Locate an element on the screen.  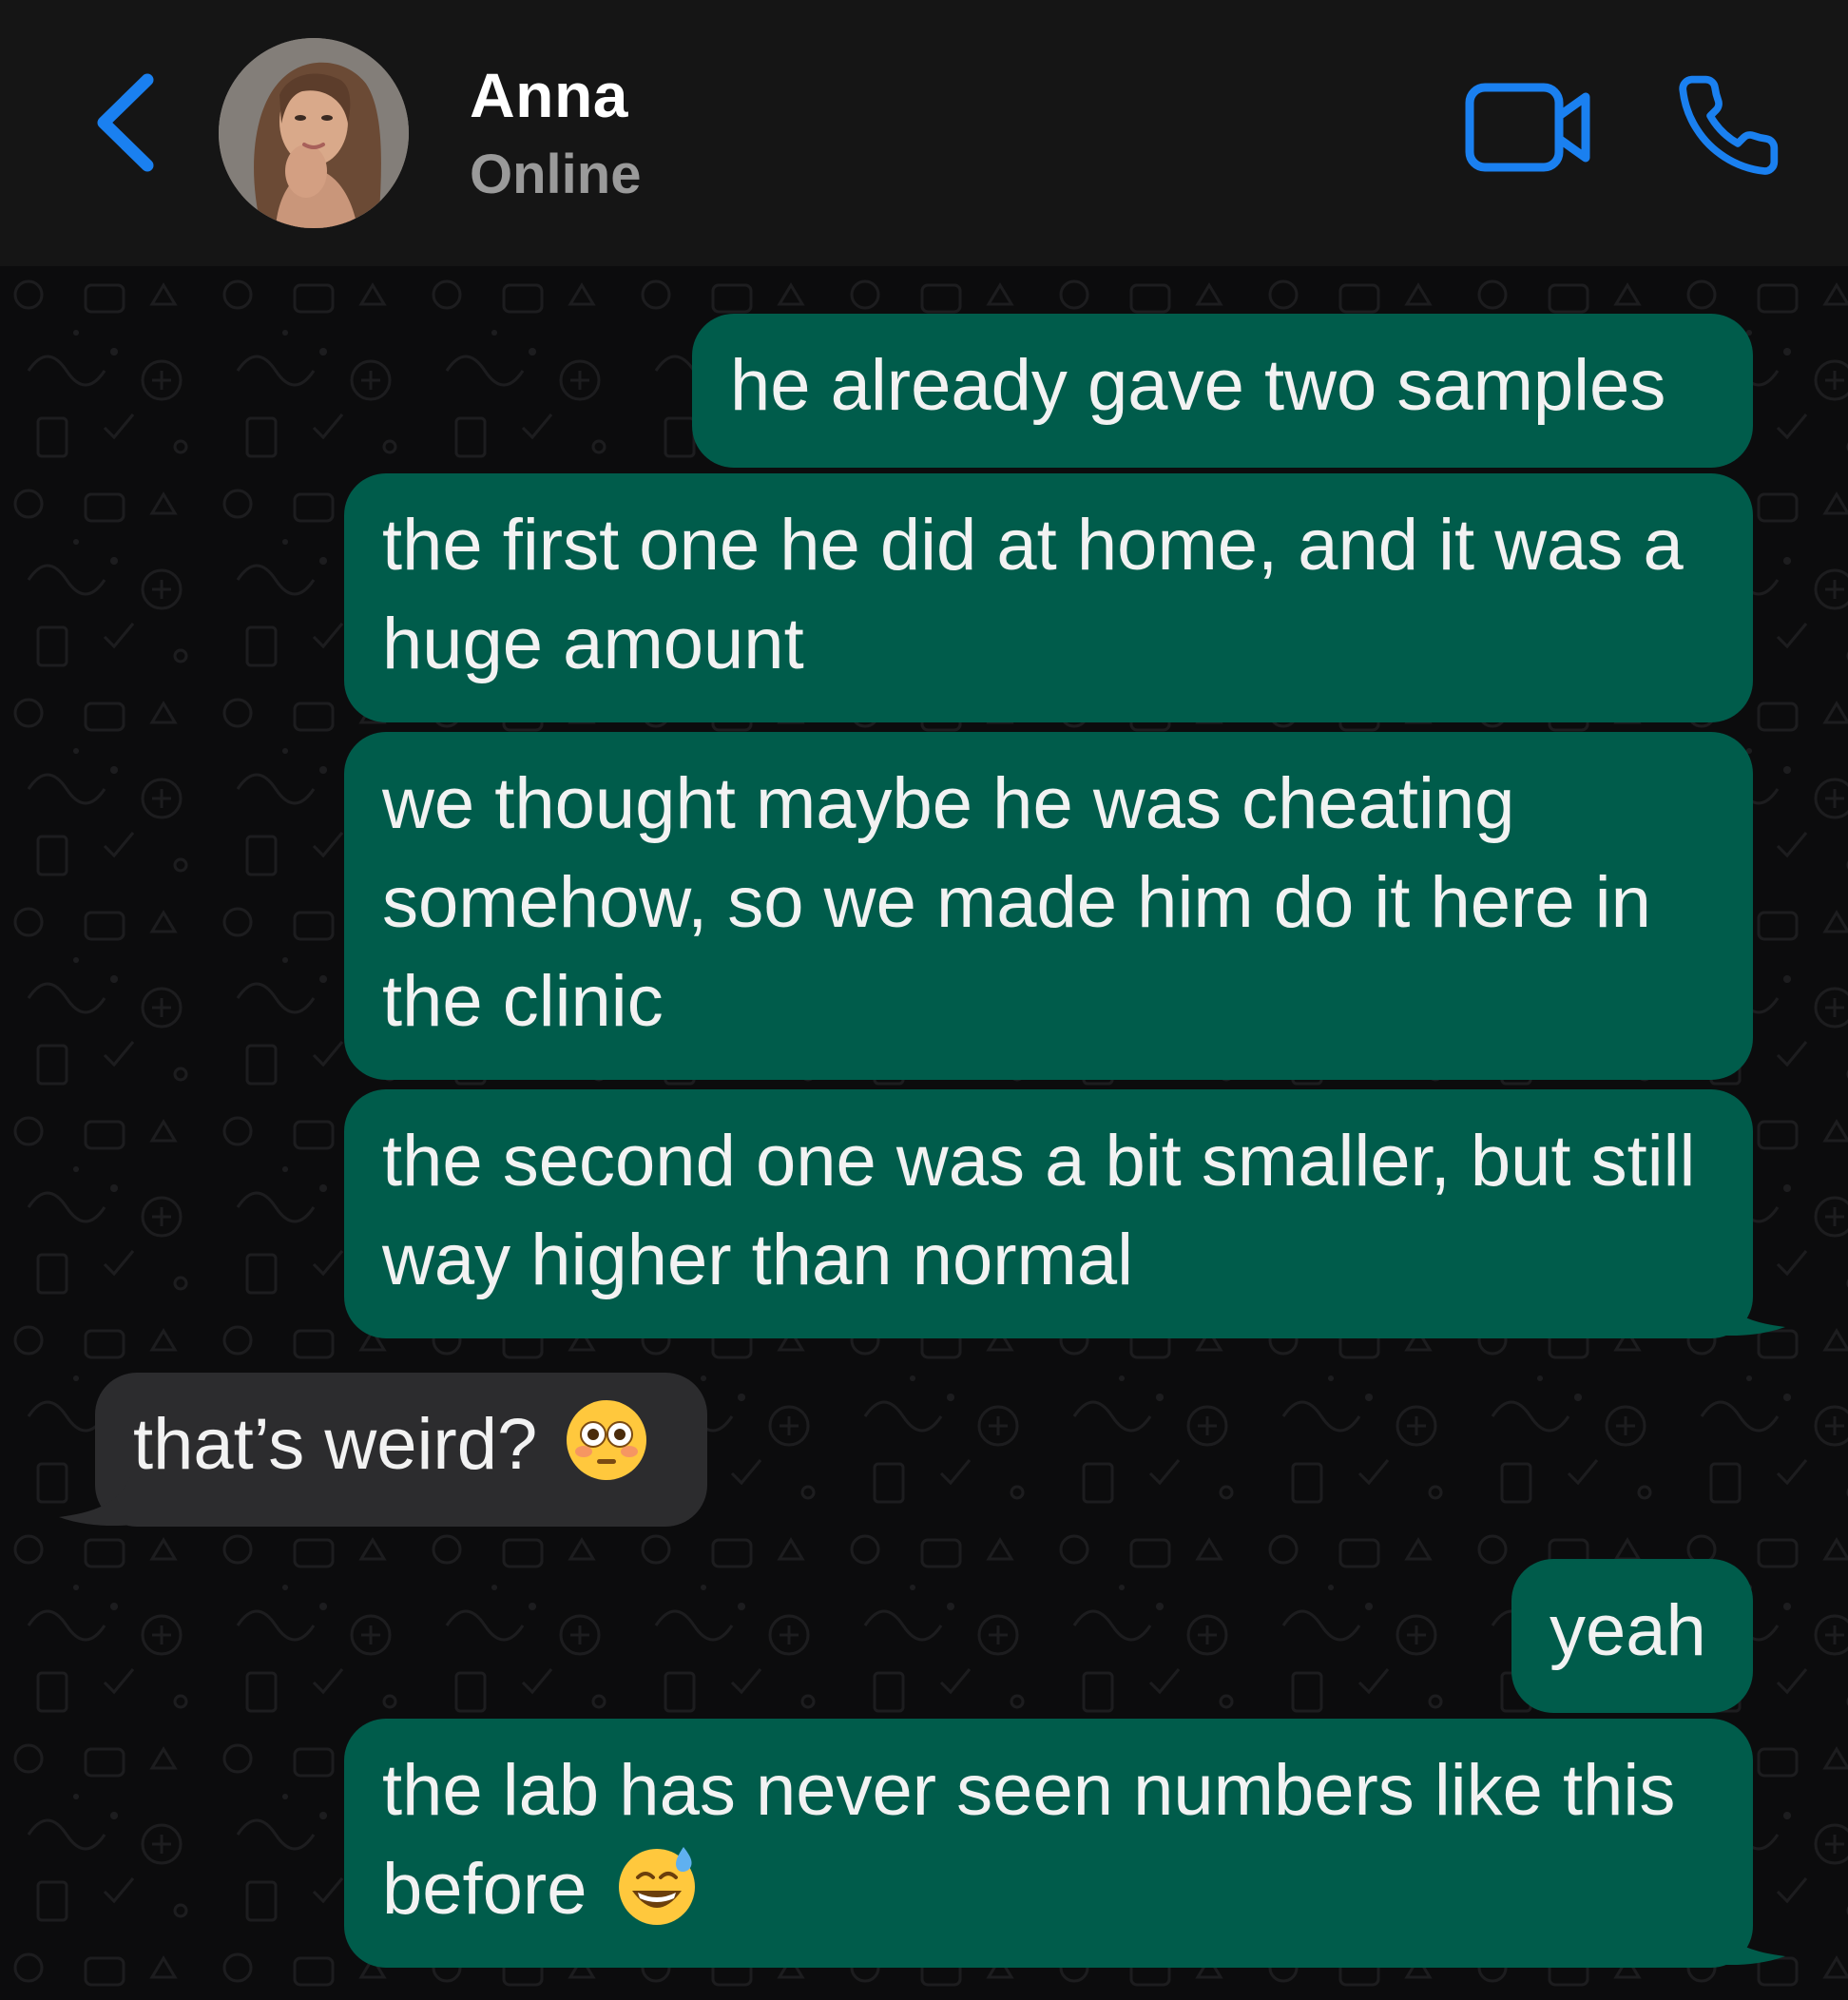
flushed-face-emoji is located at coordinates (607, 1440).